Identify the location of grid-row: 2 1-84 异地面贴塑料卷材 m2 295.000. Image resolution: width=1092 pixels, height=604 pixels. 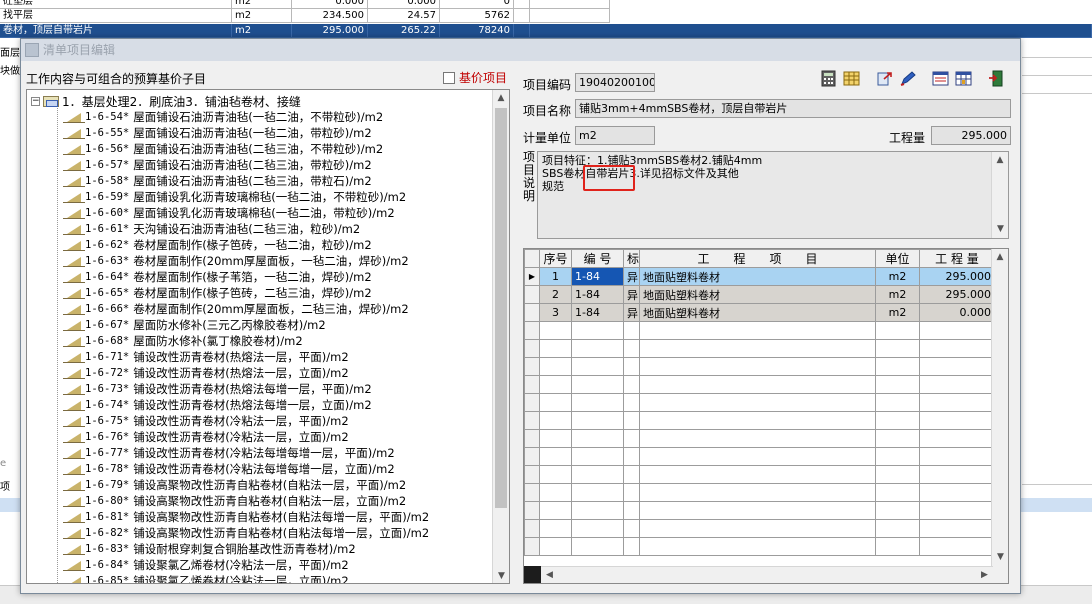
(759, 294).